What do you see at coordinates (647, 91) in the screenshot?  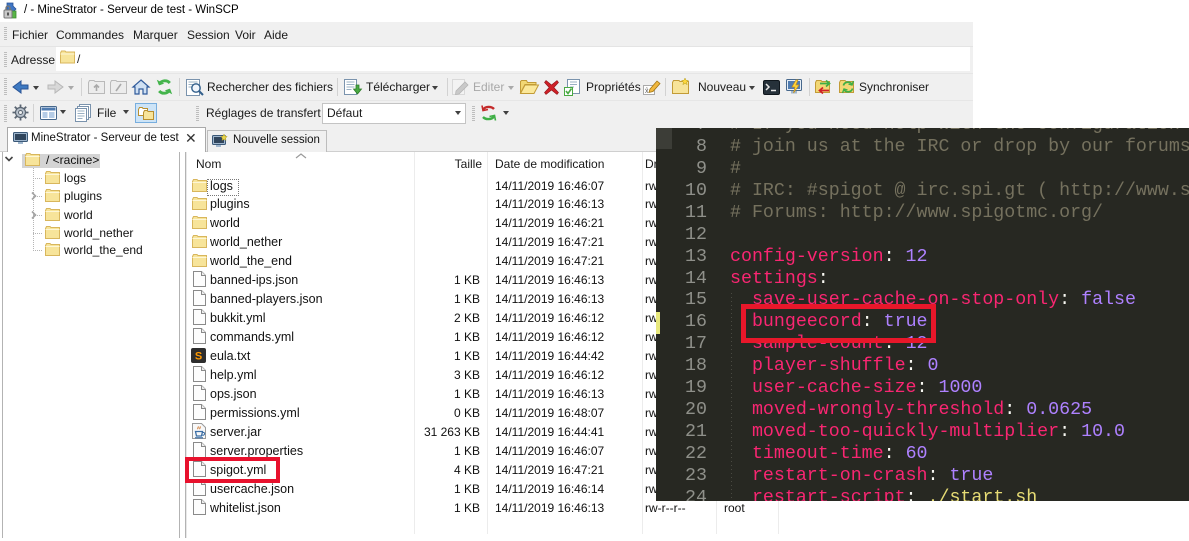 I see `svg-text: x̂` at bounding box center [647, 91].